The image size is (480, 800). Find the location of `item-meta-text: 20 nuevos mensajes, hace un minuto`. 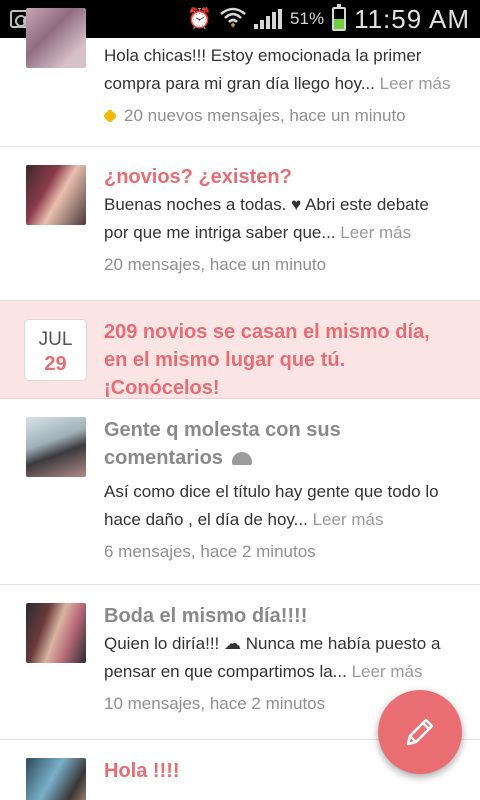

item-meta-text: 20 nuevos mensajes, hace un minuto is located at coordinates (265, 115).